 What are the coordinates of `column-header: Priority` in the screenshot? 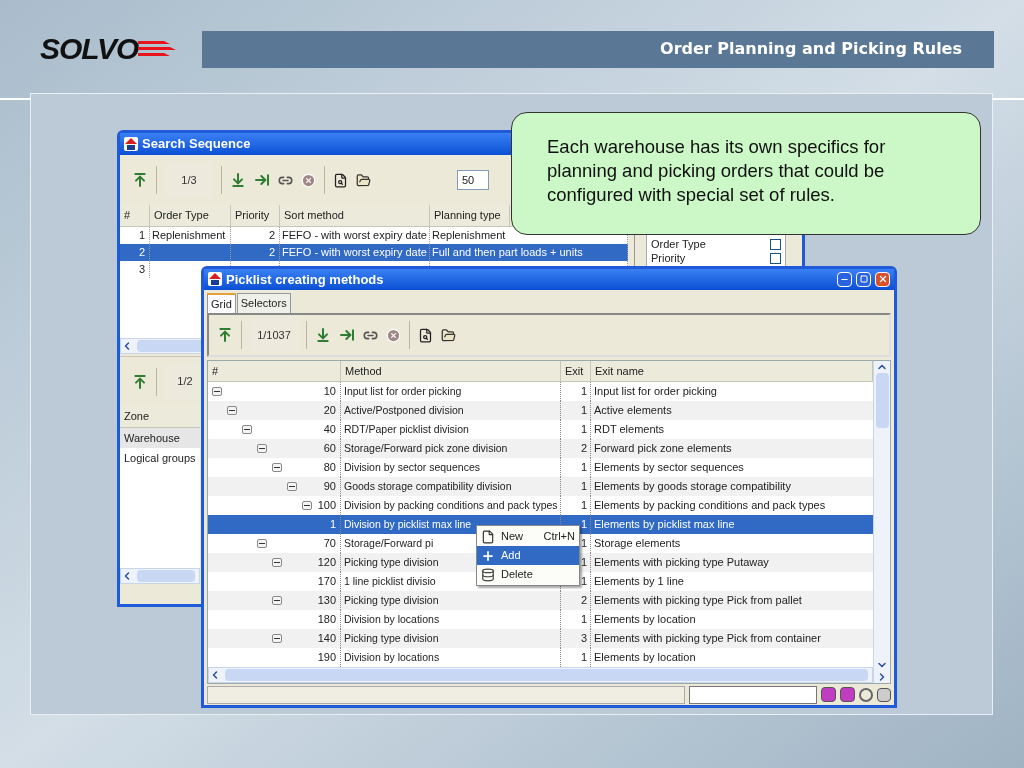 It's located at (255, 215).